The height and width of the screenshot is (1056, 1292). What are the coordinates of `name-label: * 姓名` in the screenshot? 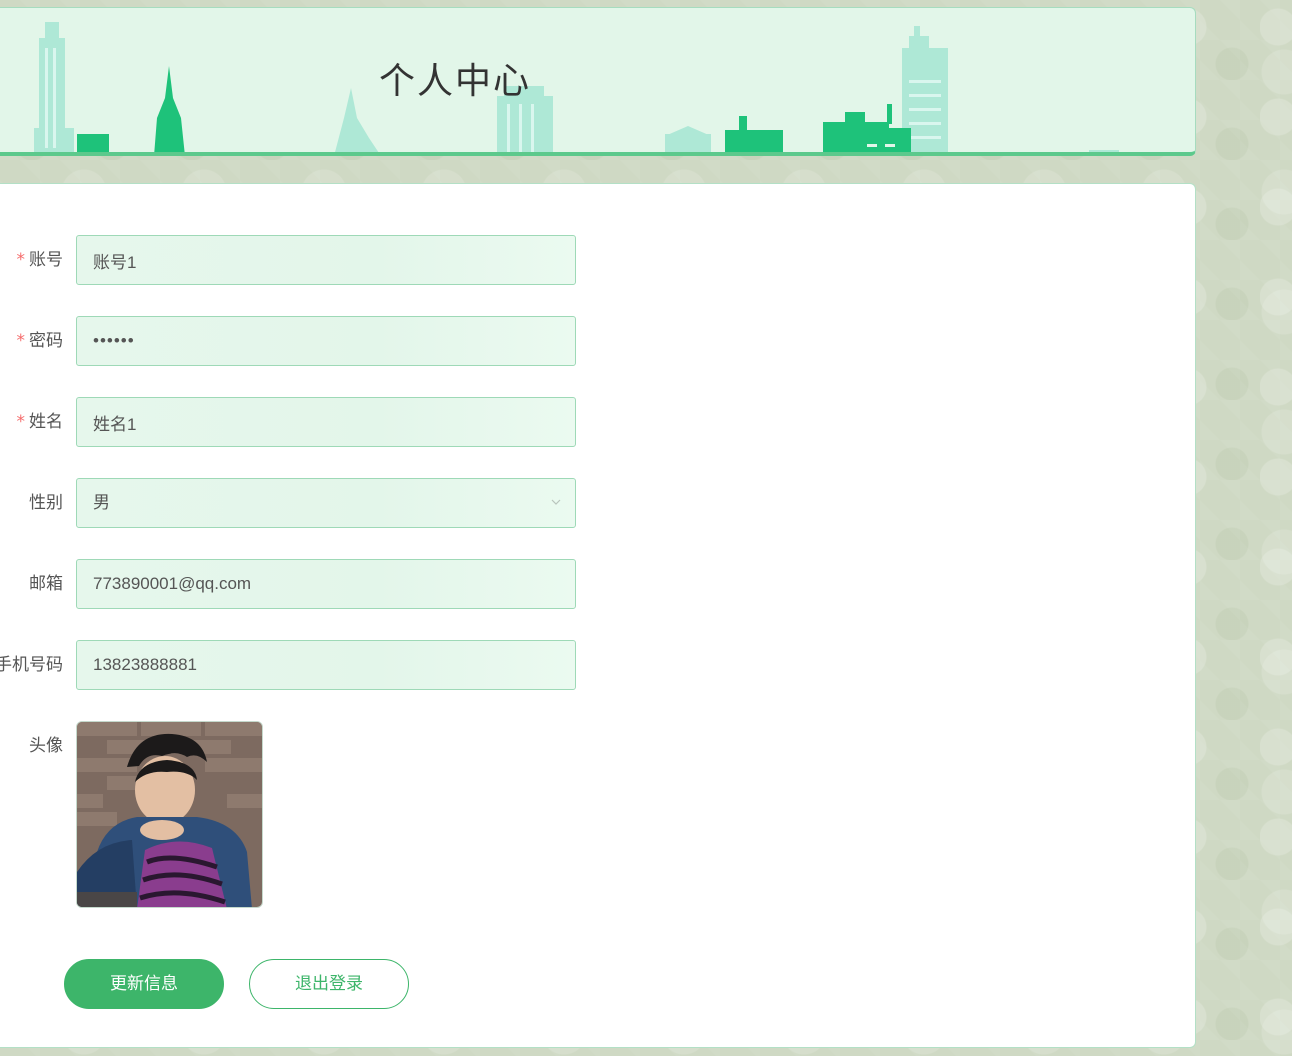 It's located at (40, 422).